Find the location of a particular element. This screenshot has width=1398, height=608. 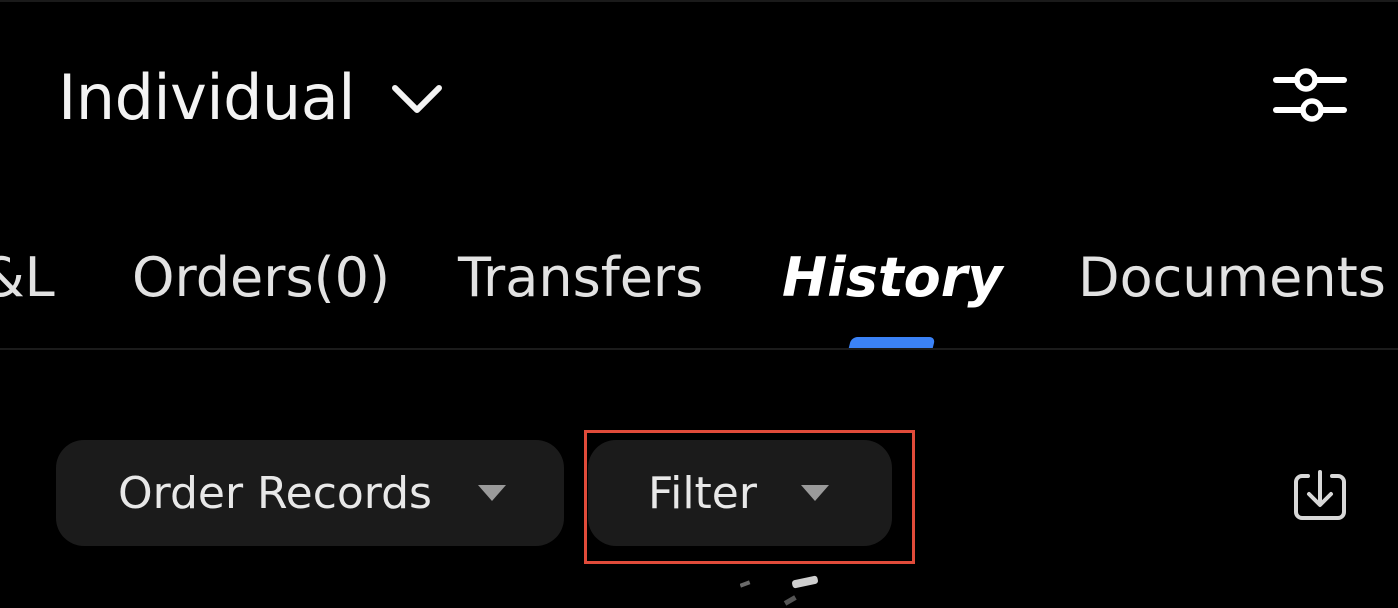

record-type-dropdown: Order Records is located at coordinates (310, 493).